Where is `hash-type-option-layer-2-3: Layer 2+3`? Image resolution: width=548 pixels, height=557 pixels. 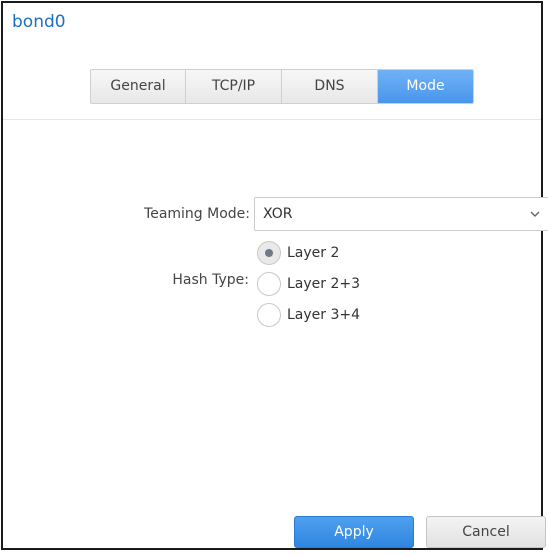 hash-type-option-layer-2-3: Layer 2+3 is located at coordinates (308, 284).